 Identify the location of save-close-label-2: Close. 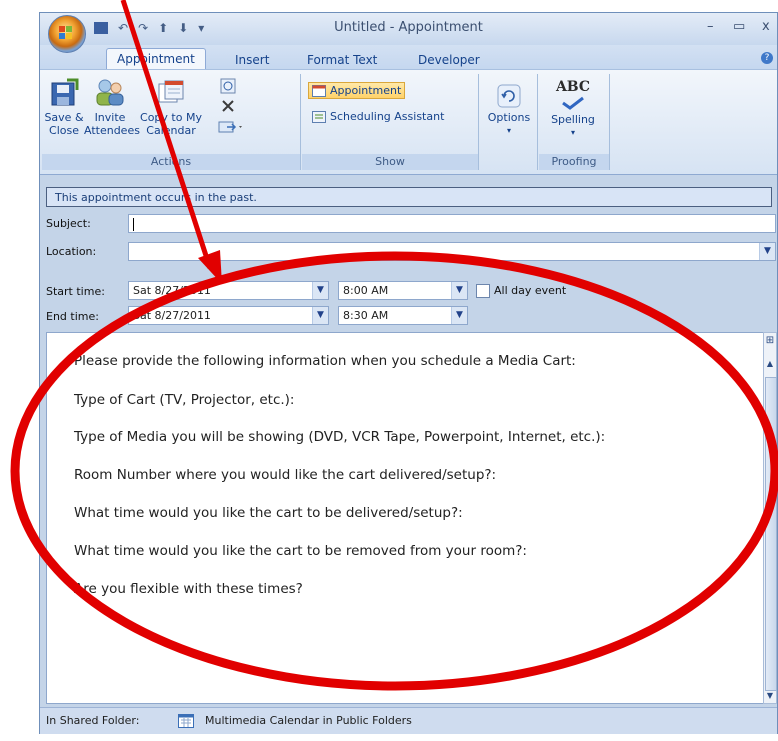
(64, 130).